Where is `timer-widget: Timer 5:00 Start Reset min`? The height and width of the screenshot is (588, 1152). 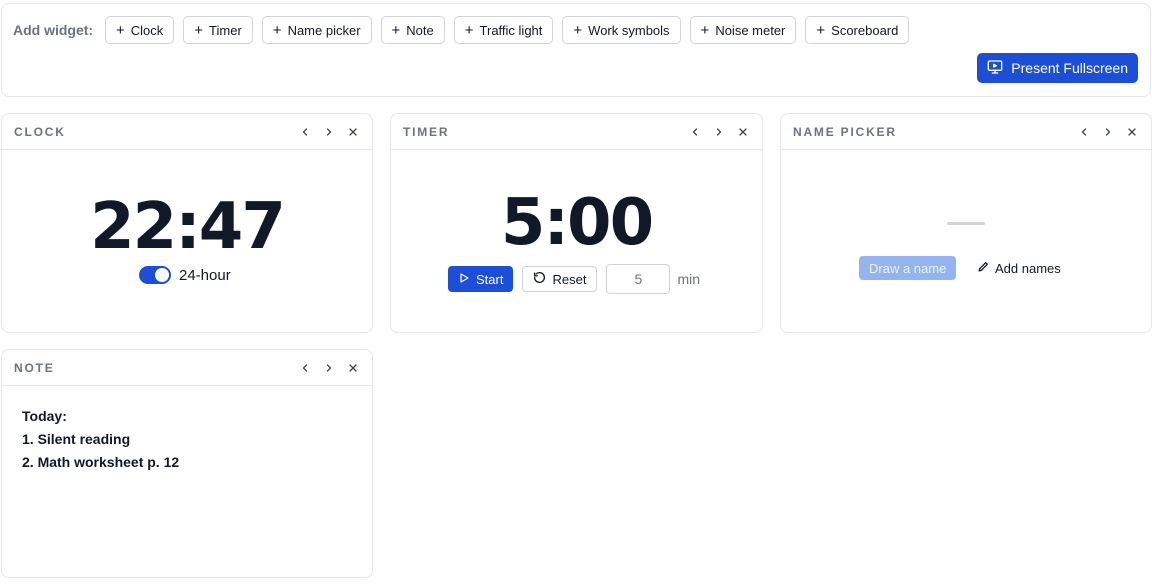
timer-widget: Timer 5:00 Start Reset min is located at coordinates (576, 223).